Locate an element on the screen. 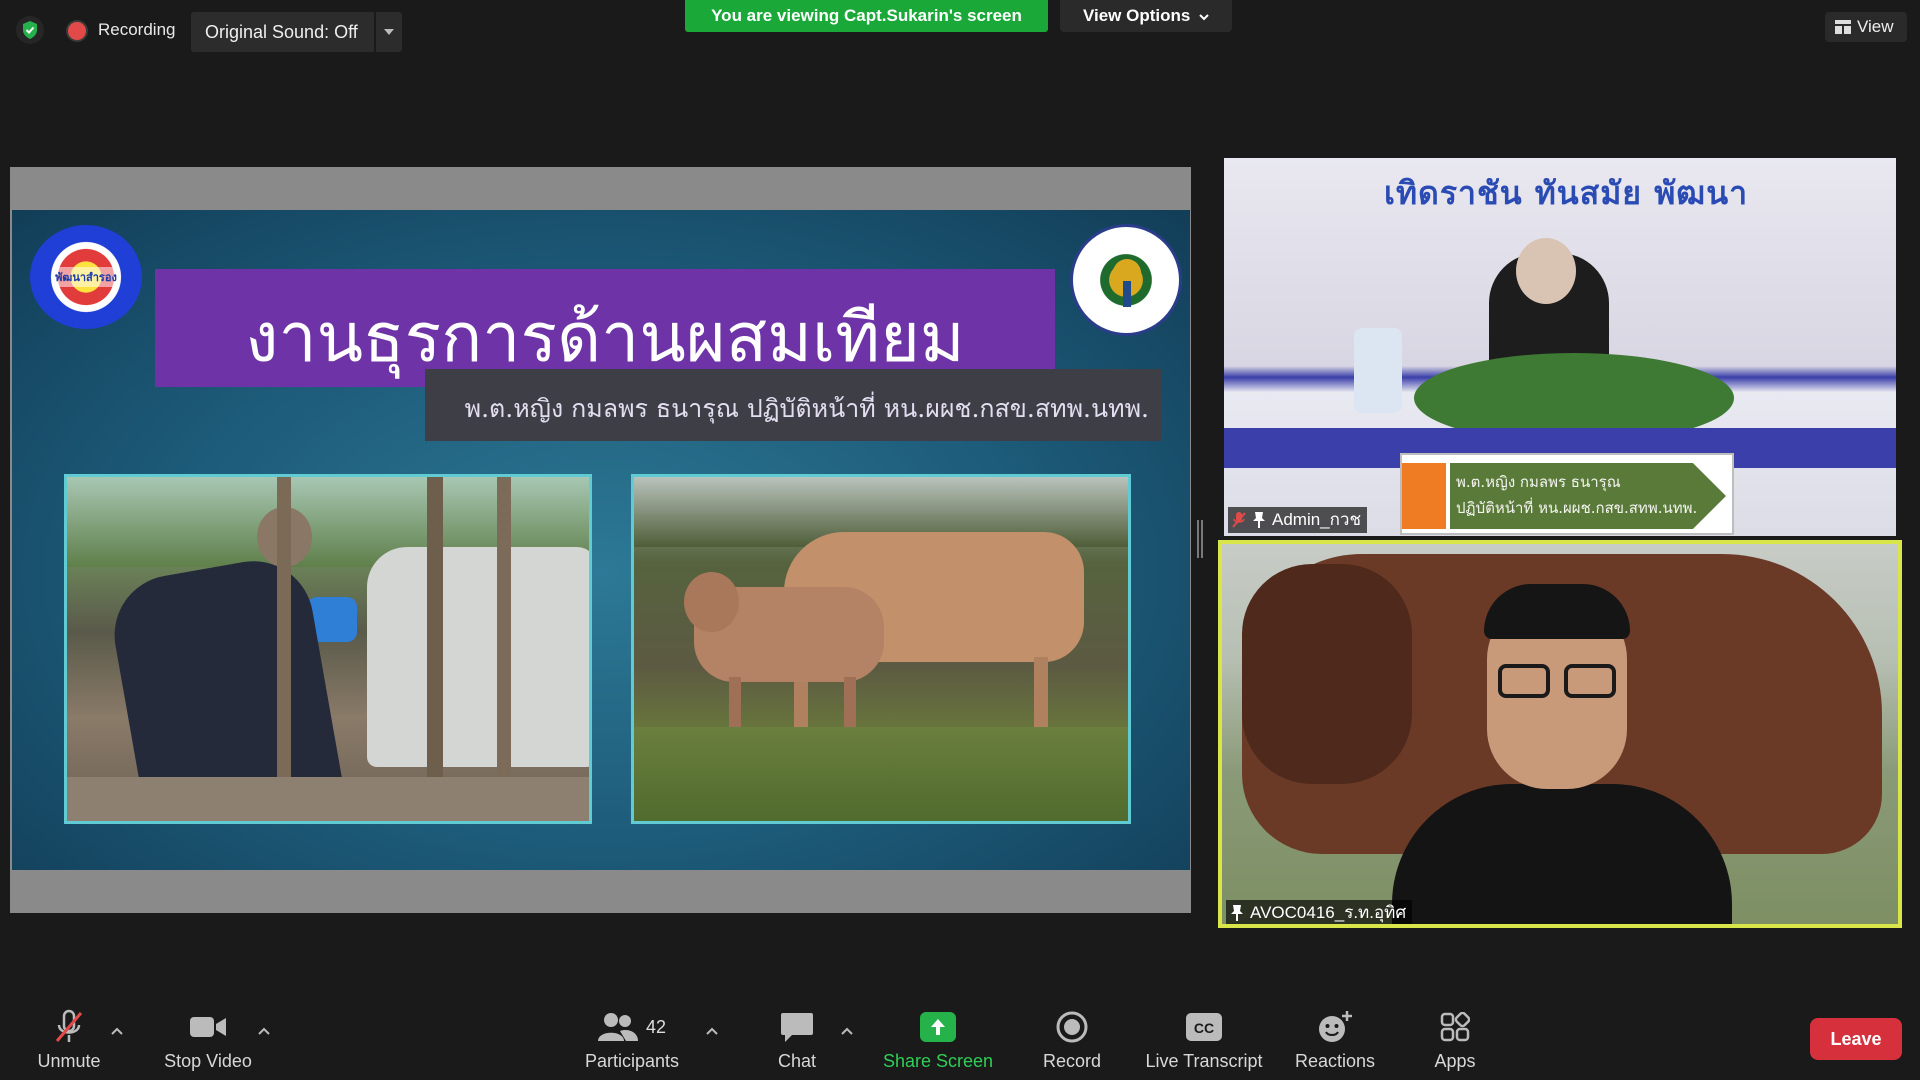 The height and width of the screenshot is (1080, 1920). view-label: View is located at coordinates (1875, 26).